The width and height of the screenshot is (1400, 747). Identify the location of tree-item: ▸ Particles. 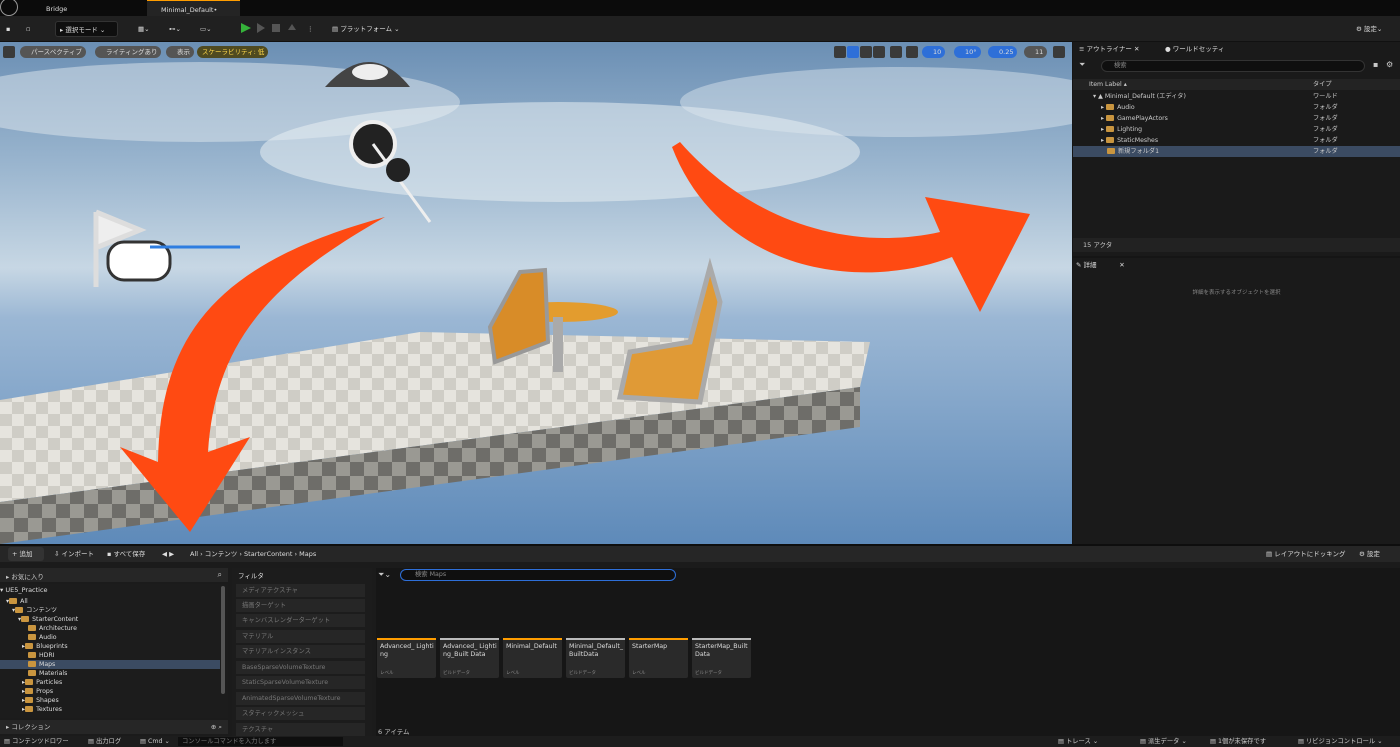
(110, 682).